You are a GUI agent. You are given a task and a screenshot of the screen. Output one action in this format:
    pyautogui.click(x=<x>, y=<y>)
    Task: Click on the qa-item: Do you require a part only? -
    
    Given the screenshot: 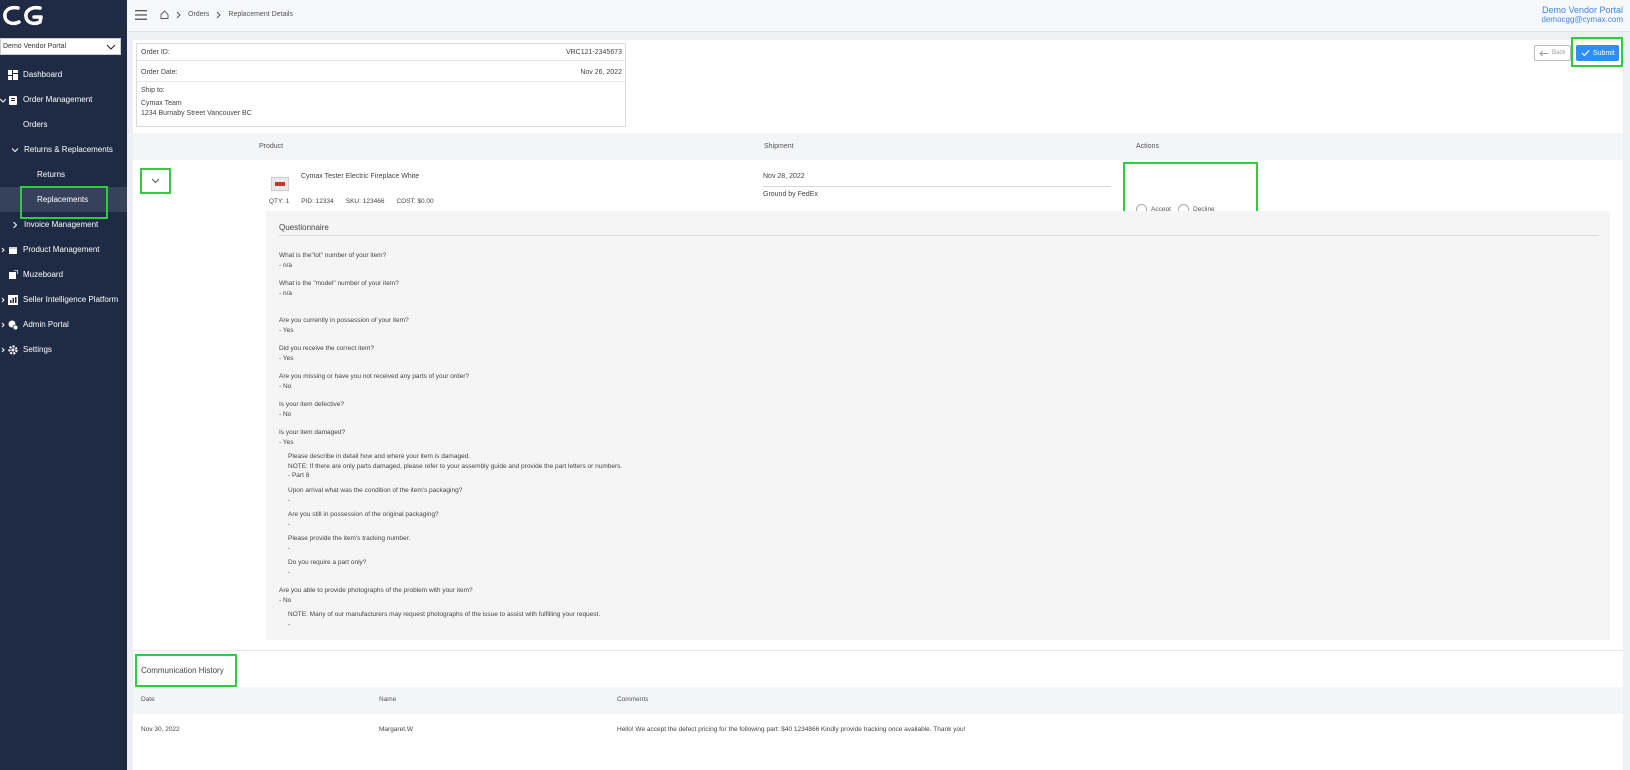 What is the action you would take?
    pyautogui.click(x=327, y=567)
    